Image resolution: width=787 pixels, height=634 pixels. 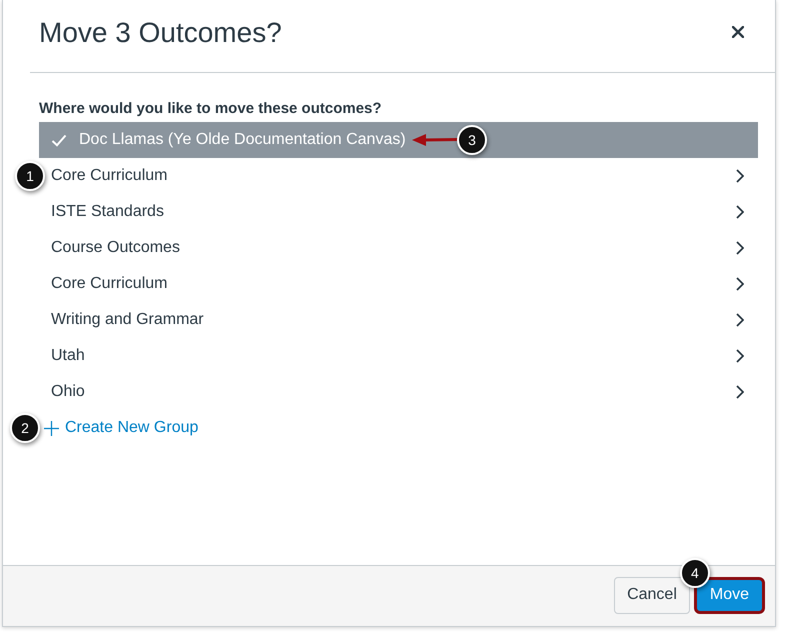 What do you see at coordinates (25, 428) in the screenshot?
I see `callout-badge: 2` at bounding box center [25, 428].